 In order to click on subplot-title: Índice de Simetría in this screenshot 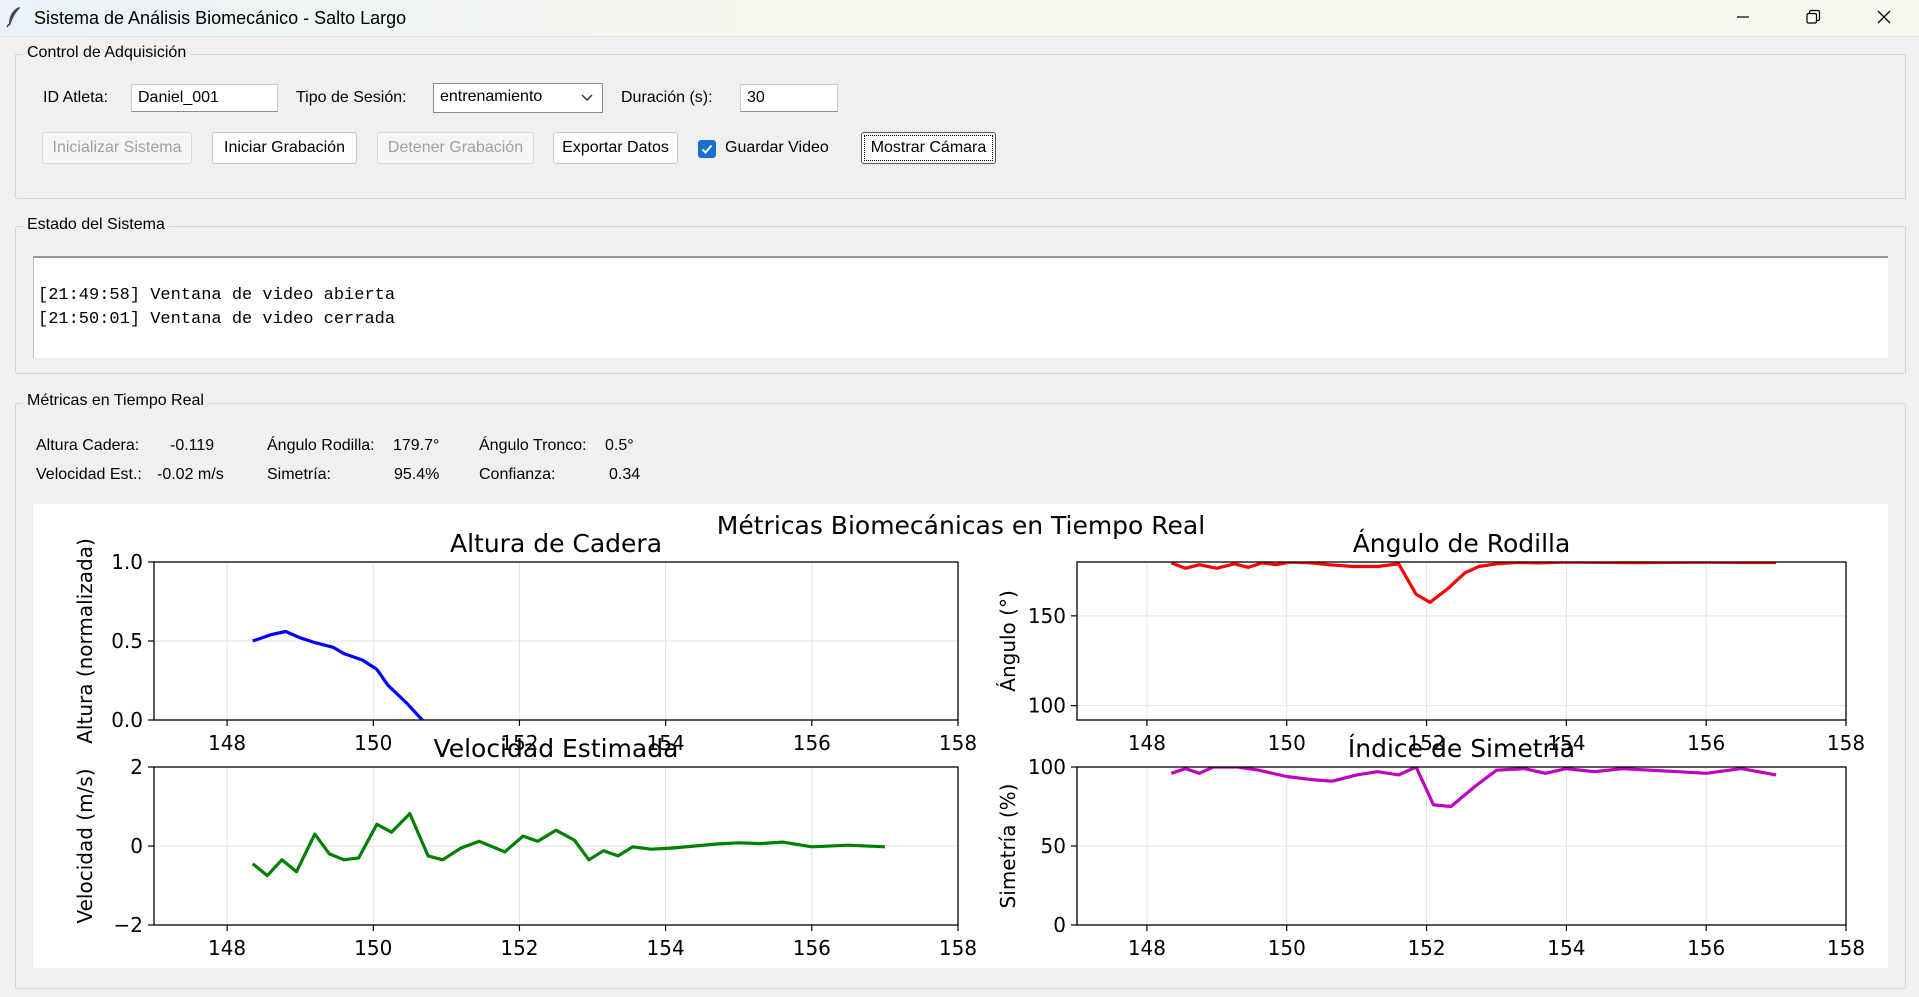, I will do `click(1461, 748)`.